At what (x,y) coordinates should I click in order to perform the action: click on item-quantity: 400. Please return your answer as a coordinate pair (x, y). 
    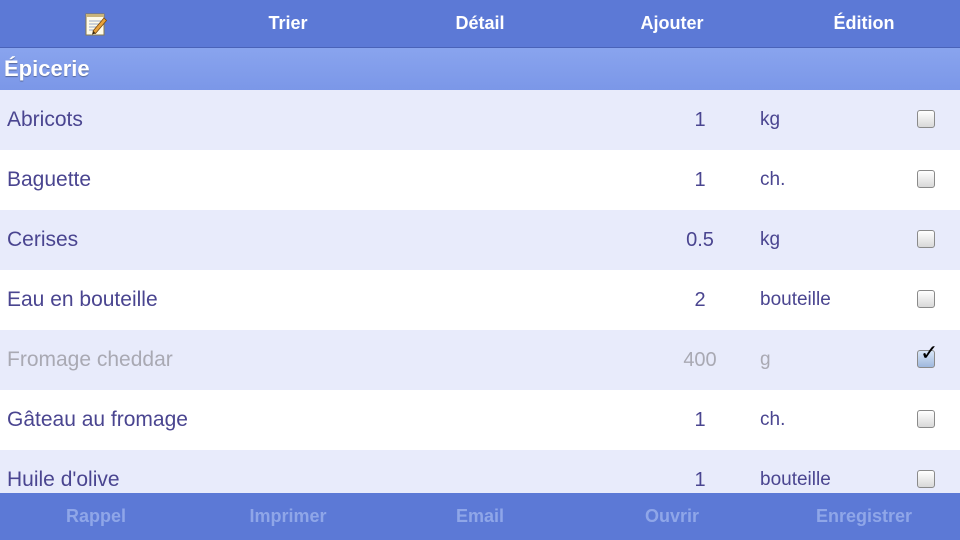
    Looking at the image, I should click on (700, 360).